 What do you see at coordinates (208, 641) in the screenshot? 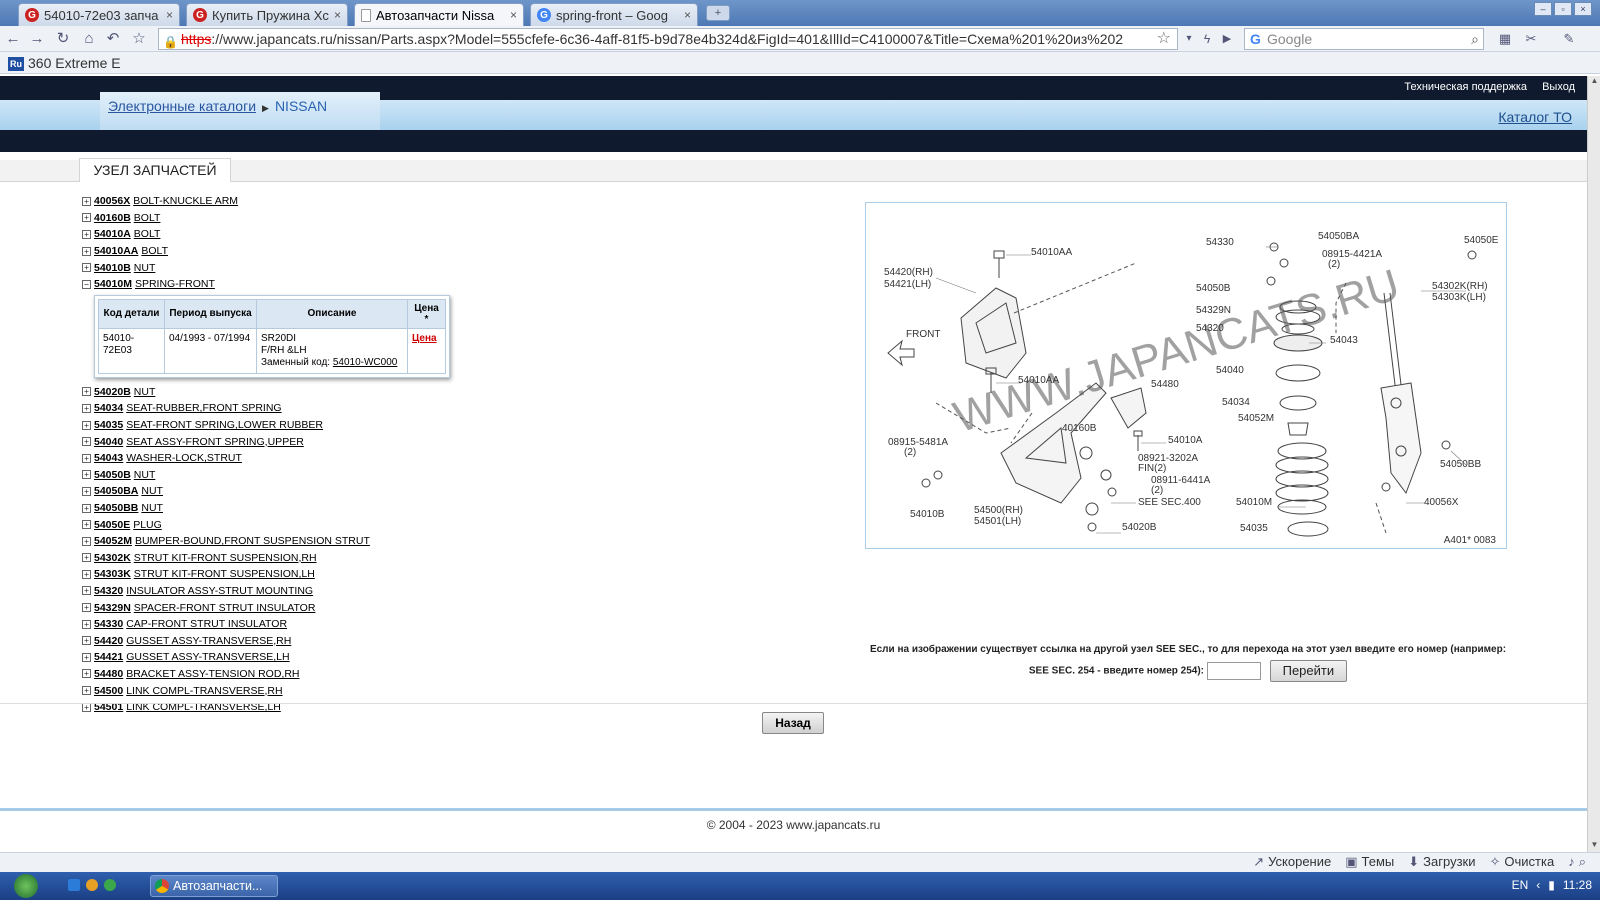
I see `part-name-link: GUSSET ASSY-TRANSVERSE,RH` at bounding box center [208, 641].